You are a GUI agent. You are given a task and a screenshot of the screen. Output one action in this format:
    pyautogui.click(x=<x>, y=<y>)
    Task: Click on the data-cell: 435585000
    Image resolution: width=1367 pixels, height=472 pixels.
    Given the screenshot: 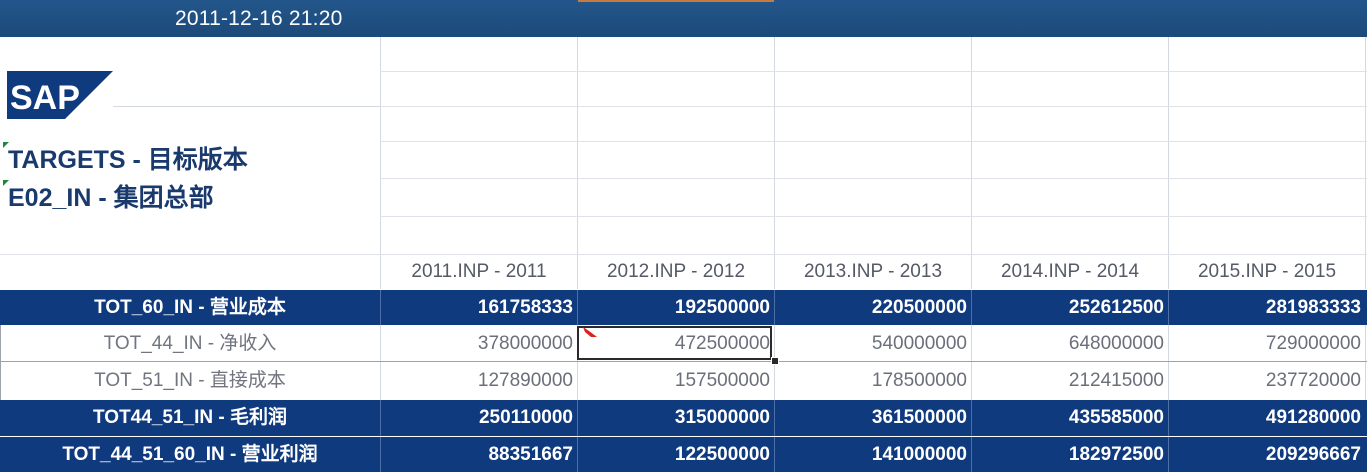 What is the action you would take?
    pyautogui.click(x=1069, y=418)
    